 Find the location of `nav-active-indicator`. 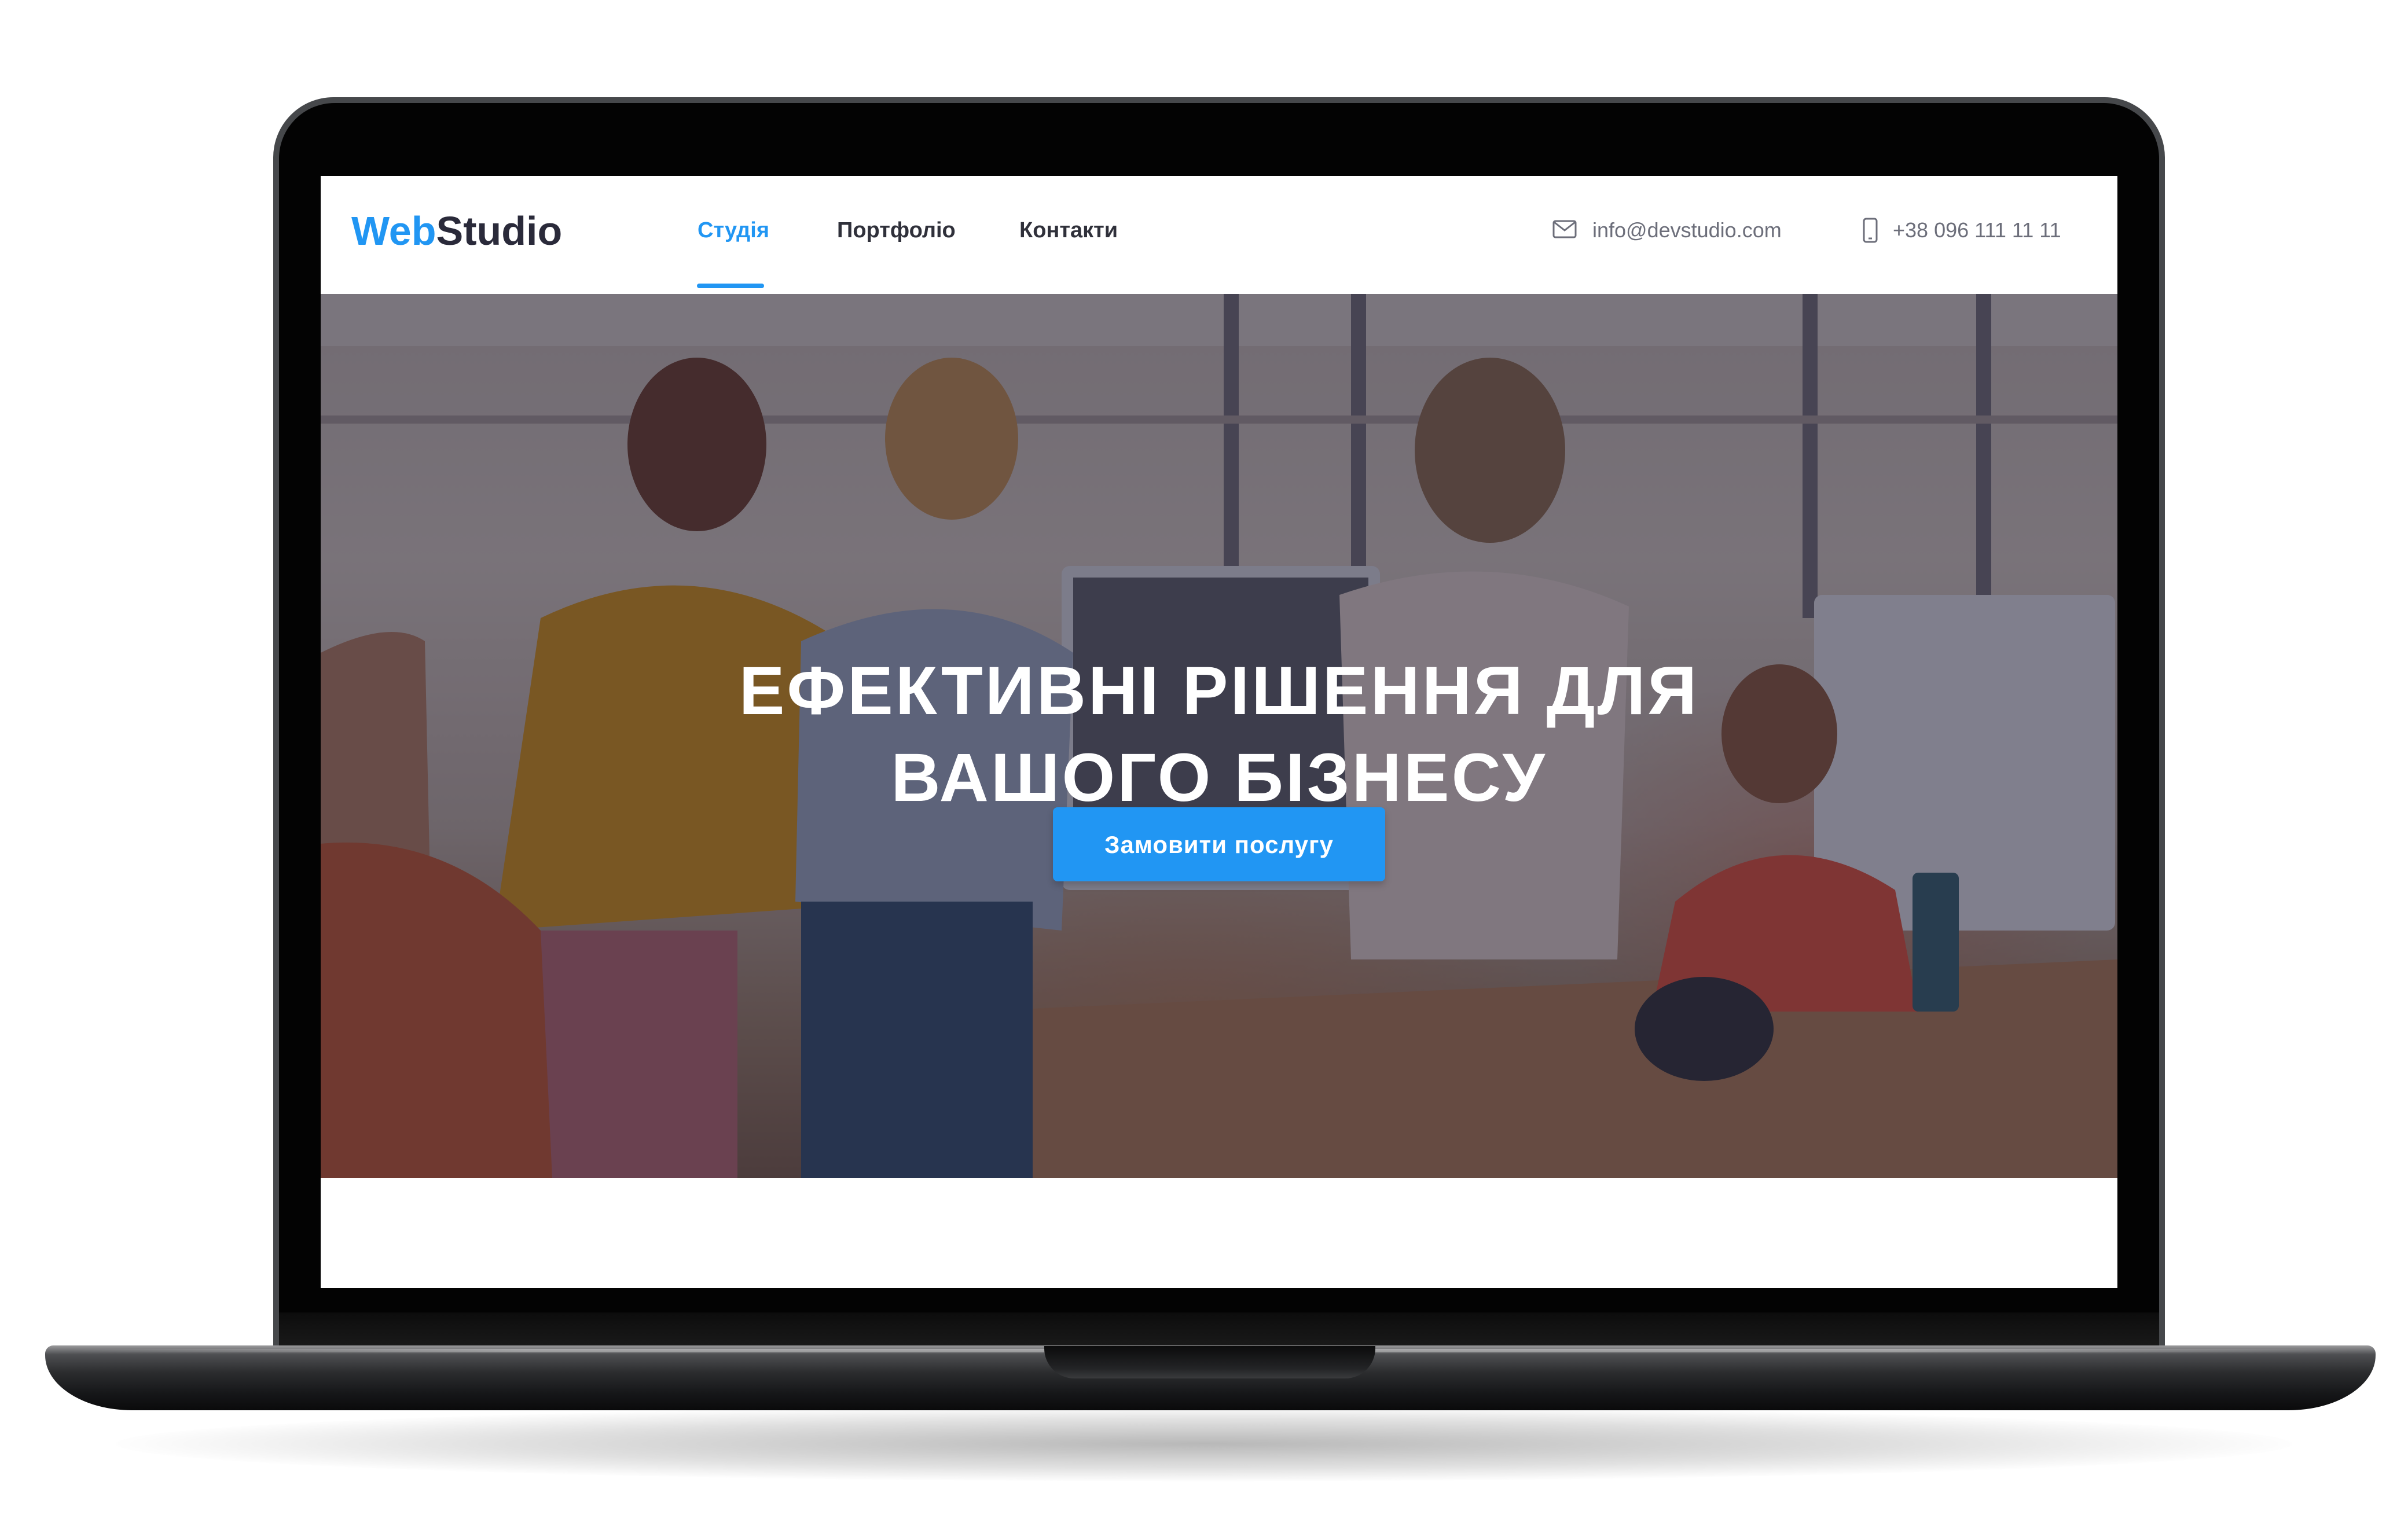

nav-active-indicator is located at coordinates (731, 286).